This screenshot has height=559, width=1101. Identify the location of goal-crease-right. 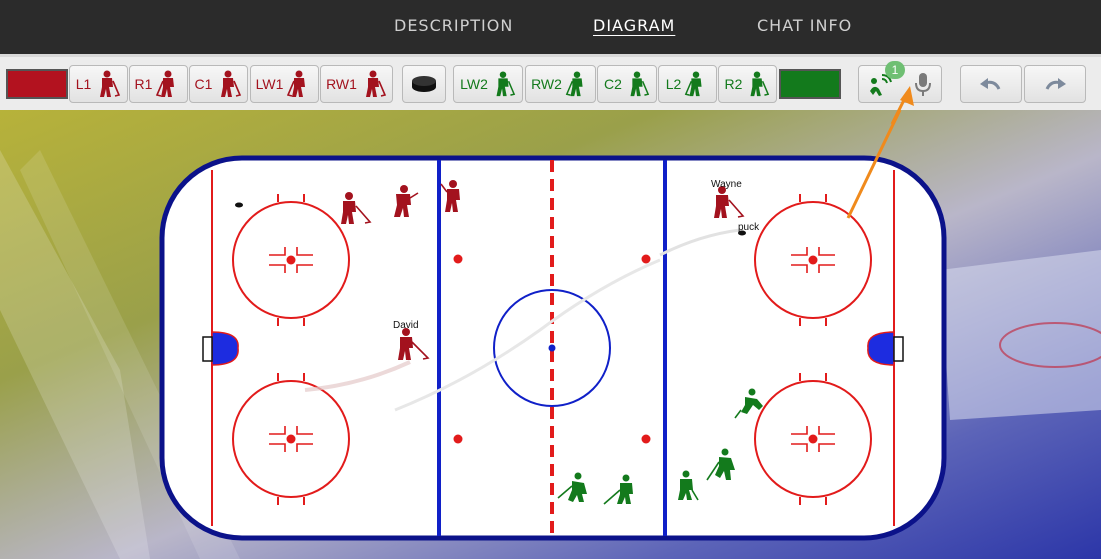
(881, 348).